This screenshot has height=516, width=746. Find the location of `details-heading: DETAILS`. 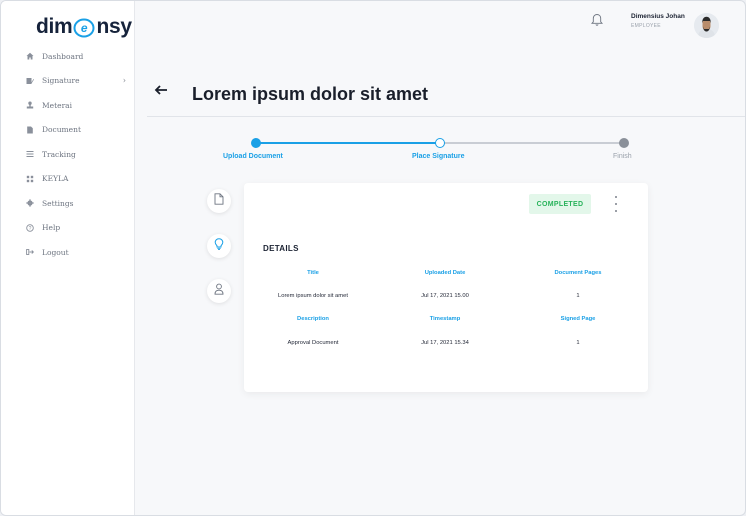

details-heading: DETAILS is located at coordinates (281, 248).